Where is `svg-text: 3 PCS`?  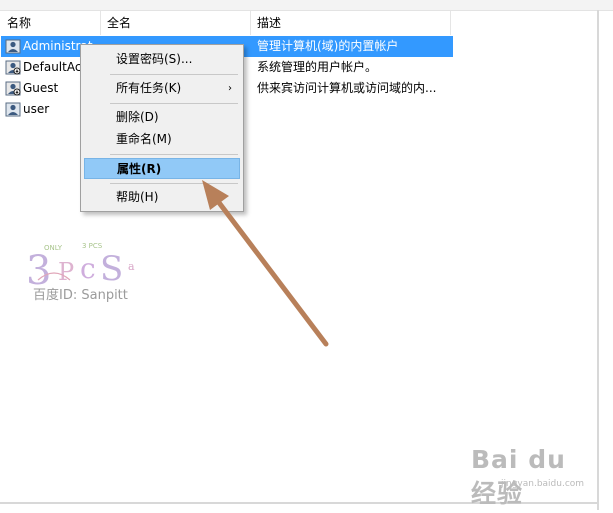
svg-text: 3 PCS is located at coordinates (92, 246).